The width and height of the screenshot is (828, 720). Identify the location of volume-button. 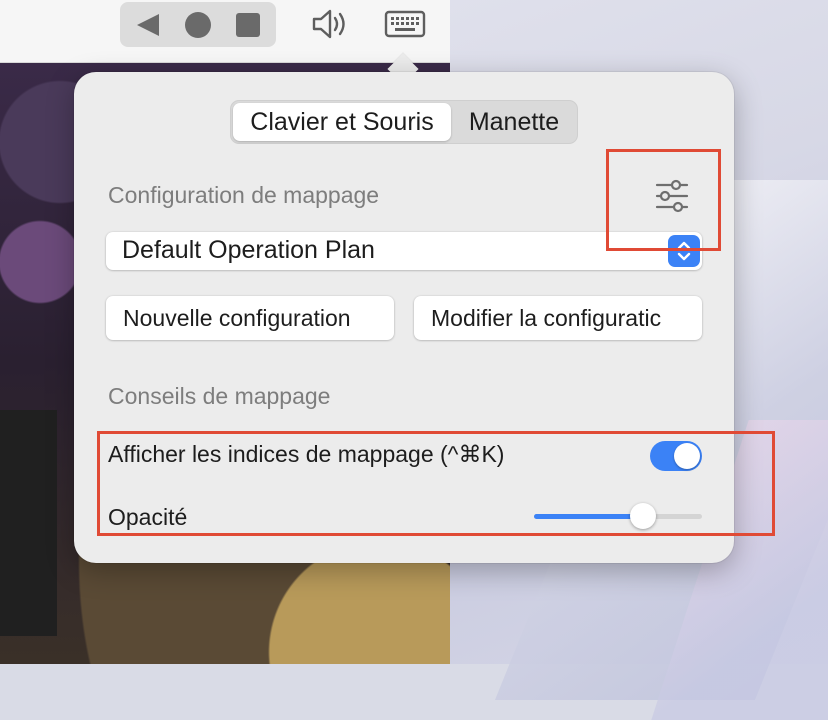
(330, 24).